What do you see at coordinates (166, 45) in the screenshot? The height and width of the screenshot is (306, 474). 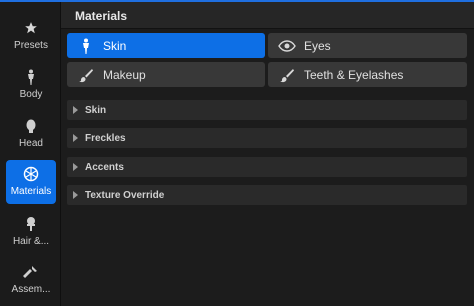 I see `material-button-skin: Skin` at bounding box center [166, 45].